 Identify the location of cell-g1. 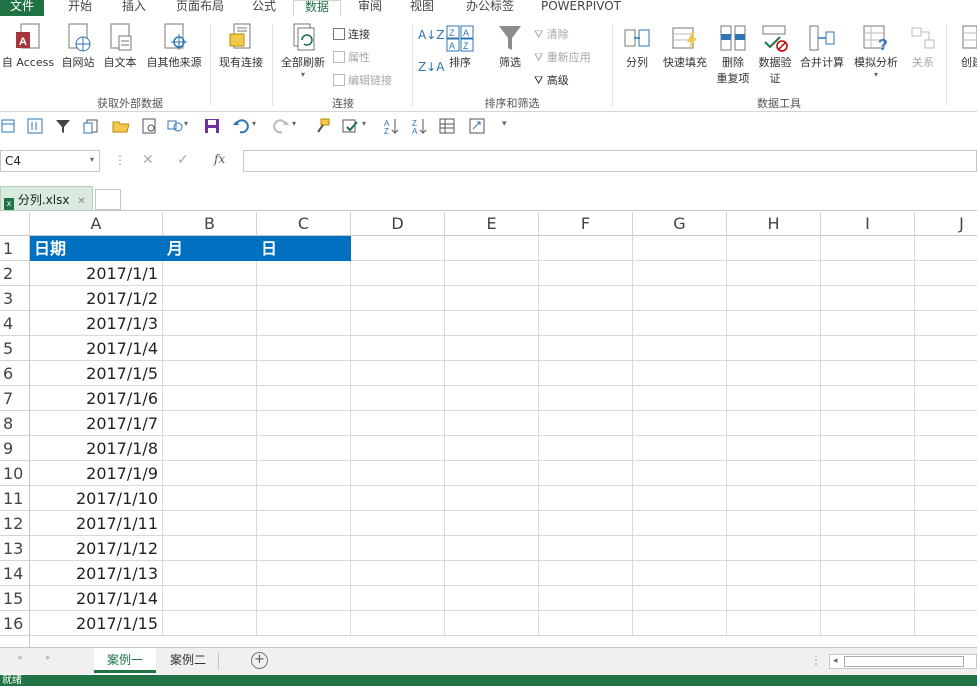
(680, 248).